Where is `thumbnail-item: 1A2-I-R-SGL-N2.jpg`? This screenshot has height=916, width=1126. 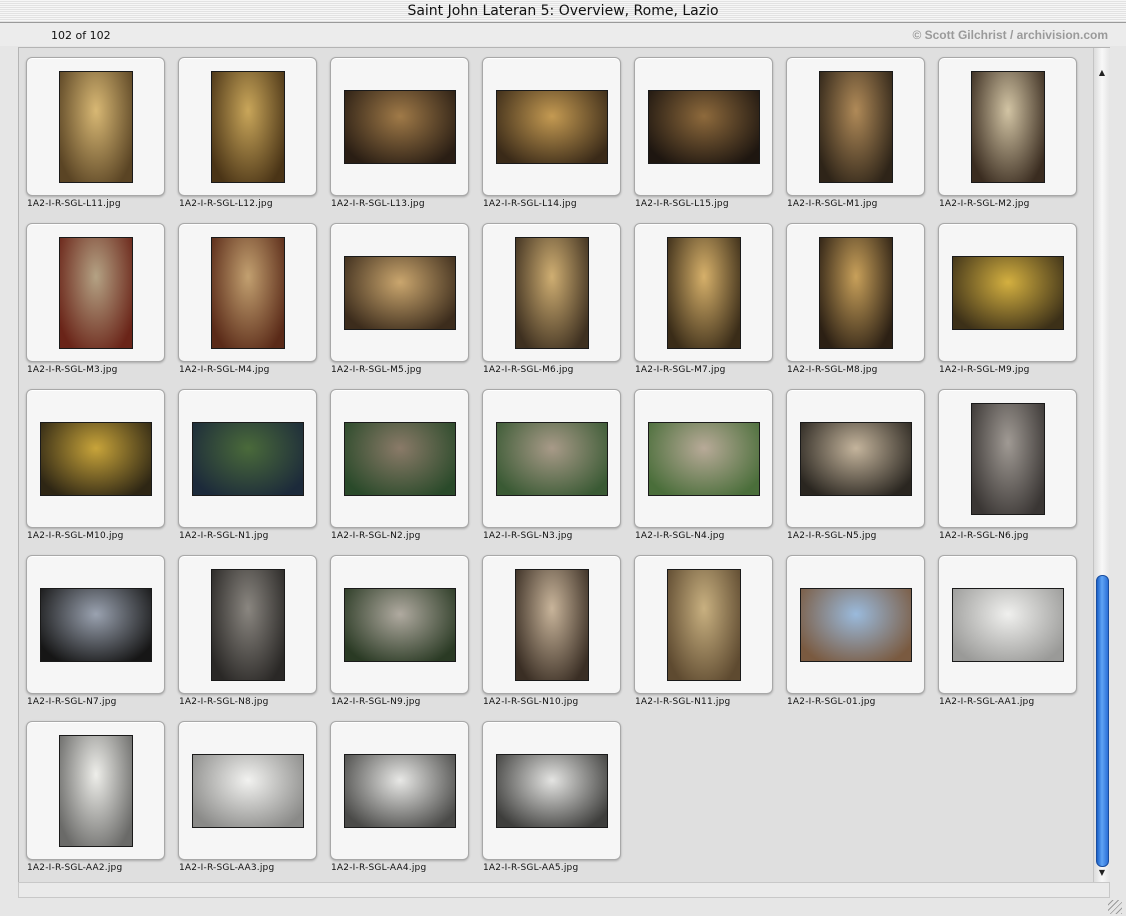
thumbnail-item: 1A2-I-R-SGL-N2.jpg is located at coordinates (396, 461).